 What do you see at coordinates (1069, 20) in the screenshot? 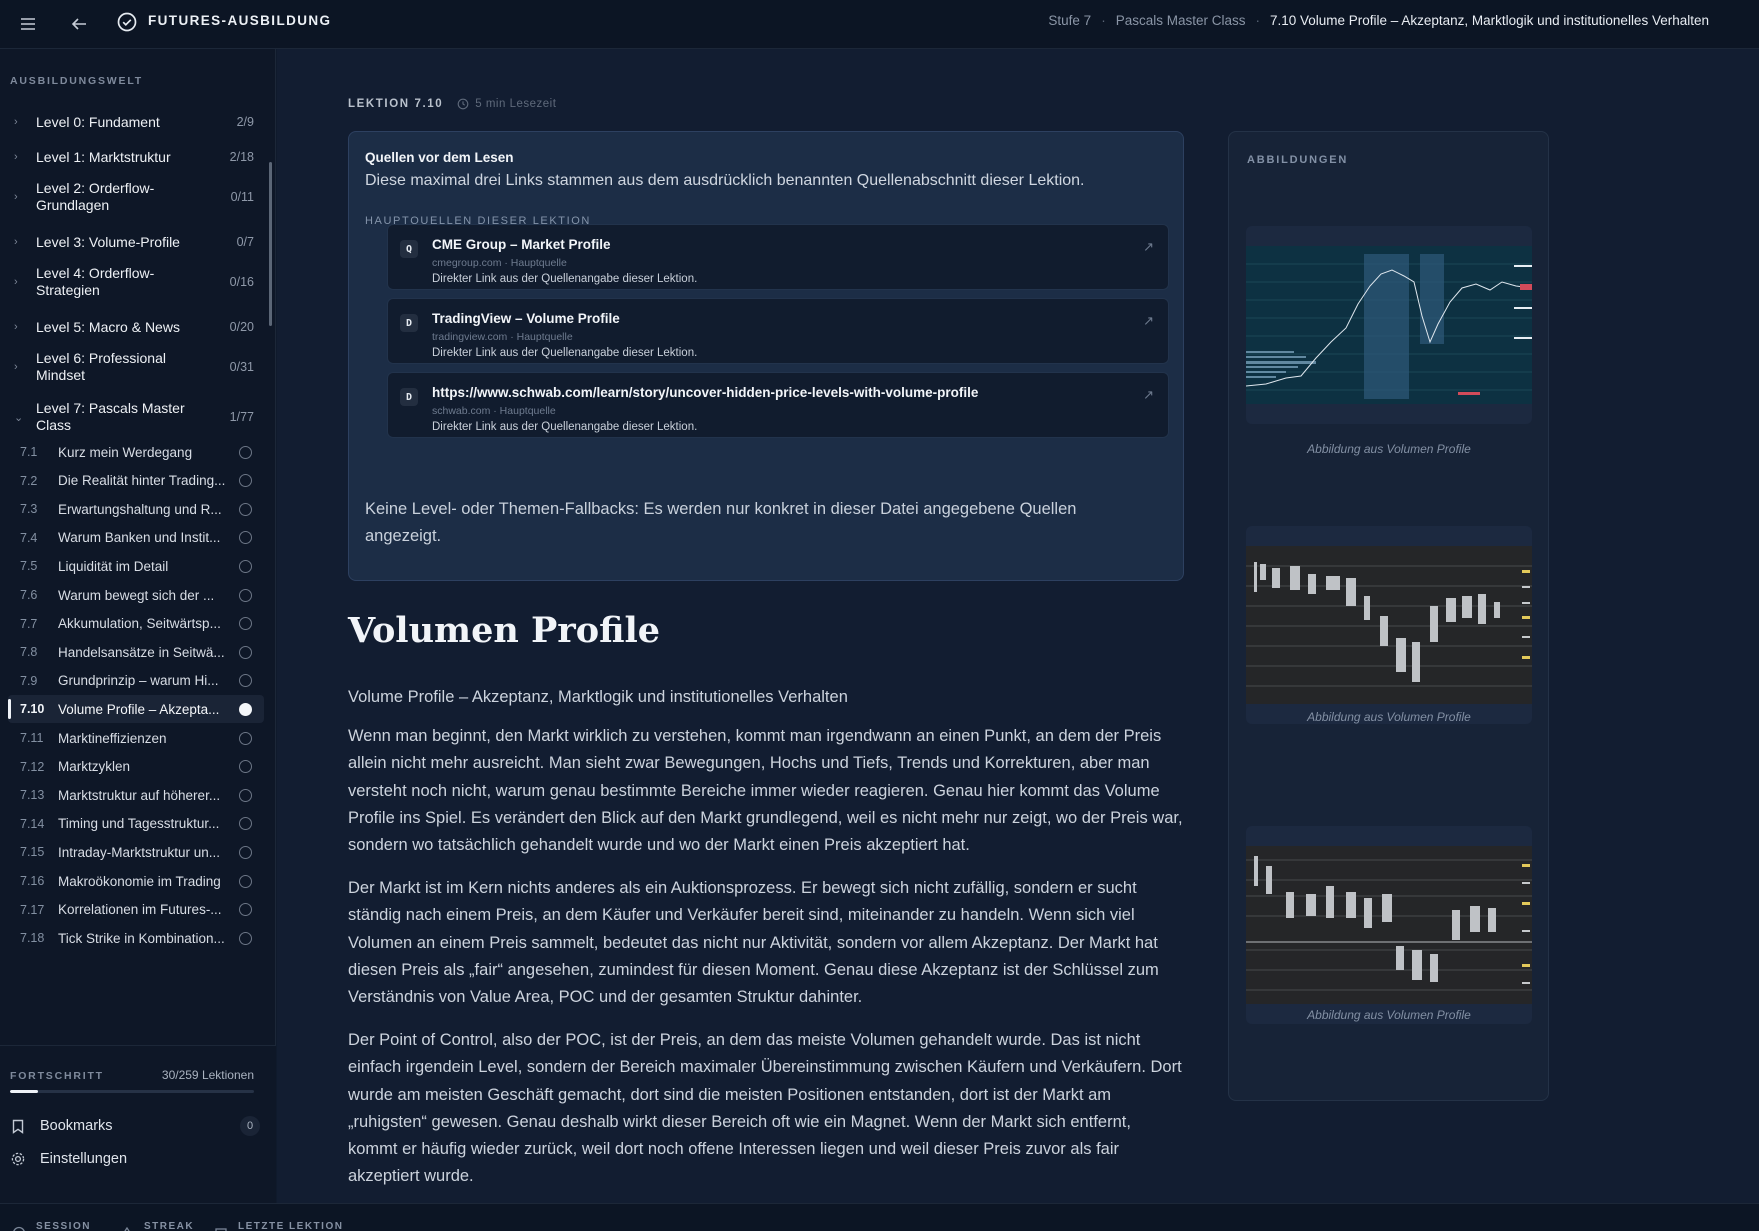
I see `breadcrumb-stage: Stufe 7` at bounding box center [1069, 20].